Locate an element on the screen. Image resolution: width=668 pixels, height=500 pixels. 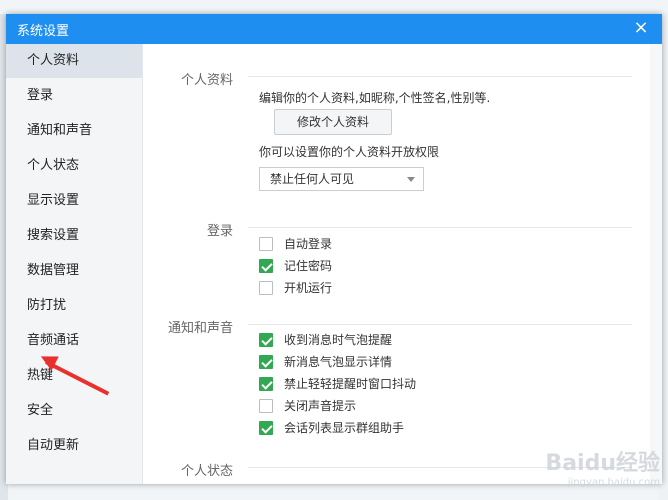
section-label-profile: 个人资料 is located at coordinates (206, 80).